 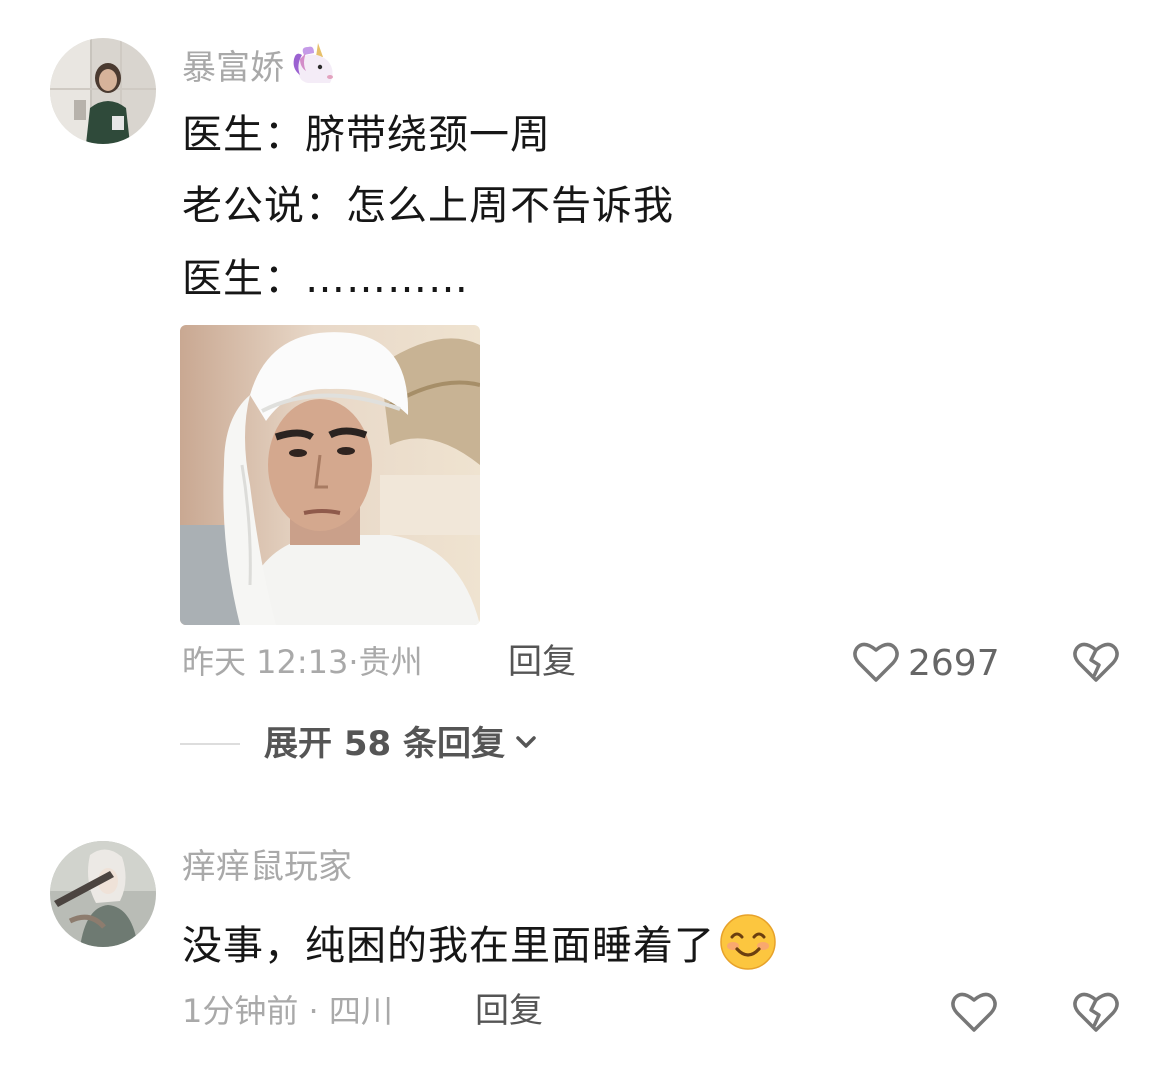 I want to click on comment-location: 贵州, so click(x=390, y=662).